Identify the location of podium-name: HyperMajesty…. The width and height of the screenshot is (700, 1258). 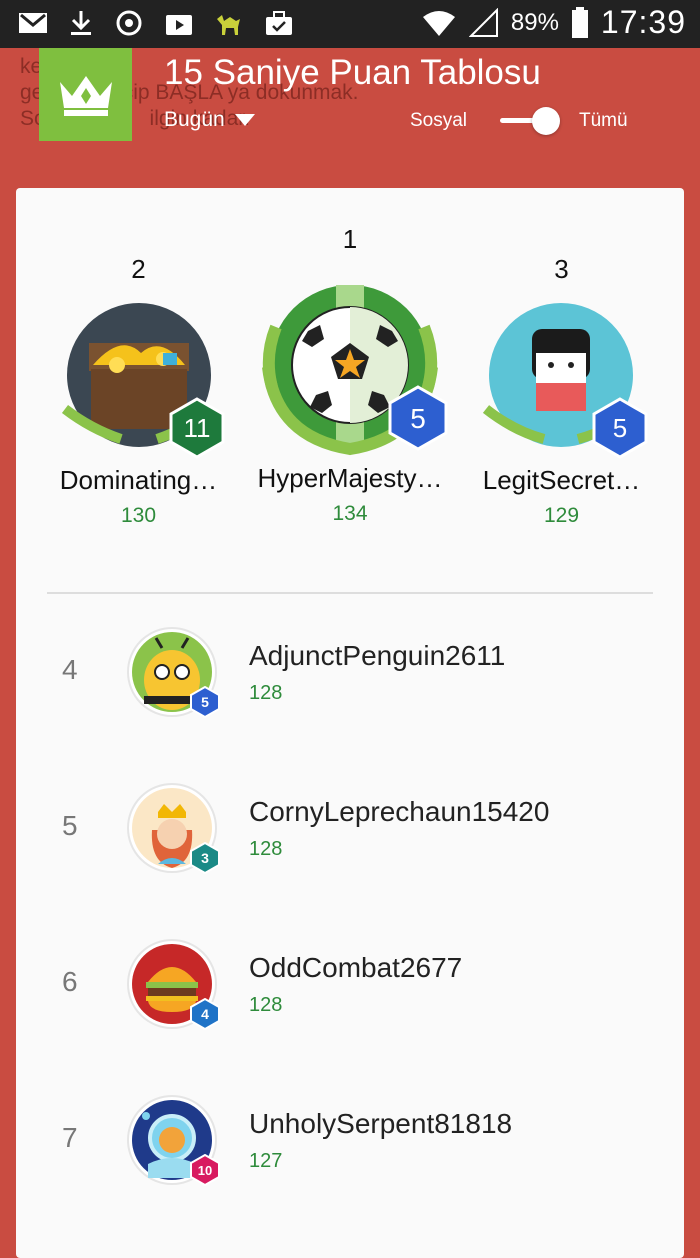
(350, 478).